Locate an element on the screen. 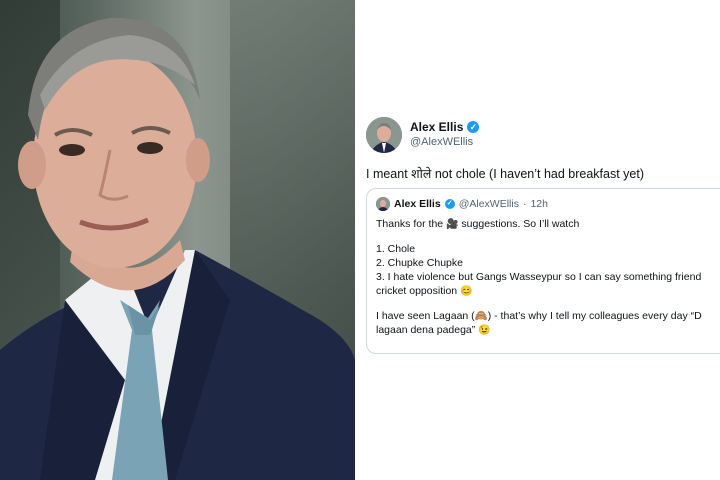  quoted-author-avatar is located at coordinates (383, 204).